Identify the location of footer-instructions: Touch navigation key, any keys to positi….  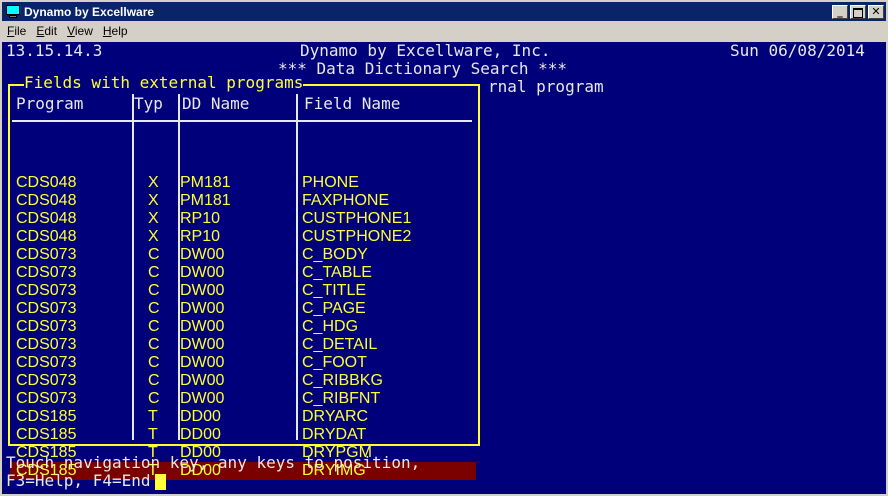
(213, 462).